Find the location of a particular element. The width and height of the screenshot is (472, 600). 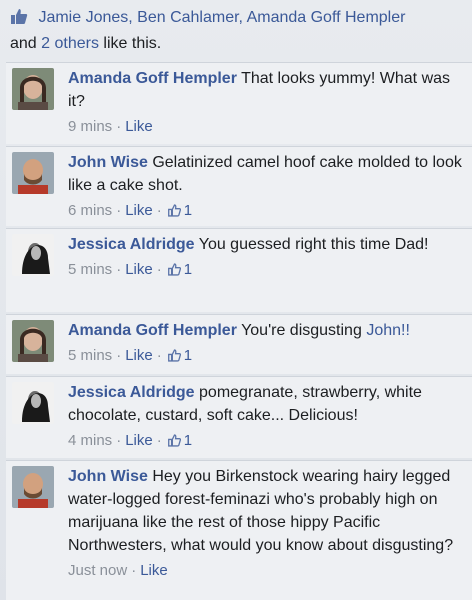

comment-meta: 6 mins · Like · 1 is located at coordinates (266, 211).